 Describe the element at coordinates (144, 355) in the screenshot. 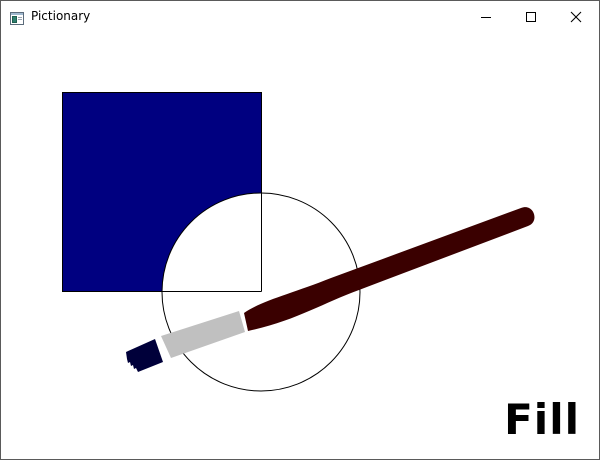

I see `paintbrush-bristles` at that location.